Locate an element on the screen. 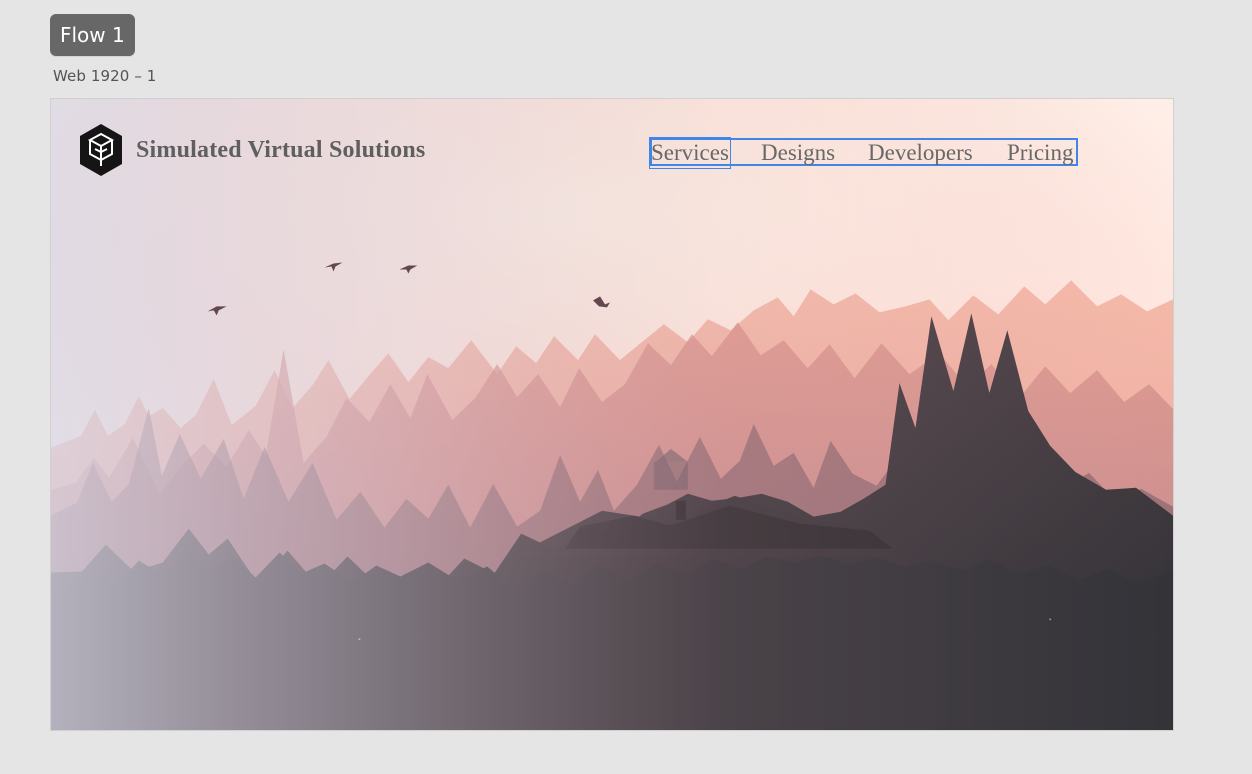  artboard-title: Web 1920 – 1 is located at coordinates (105, 76).